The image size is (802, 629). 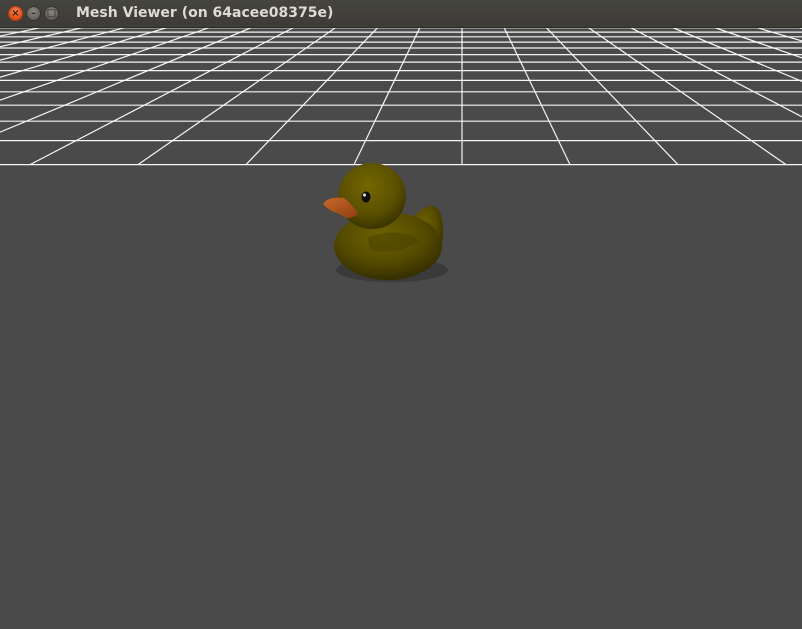 I want to click on minimize-icon: –, so click(x=33, y=13).